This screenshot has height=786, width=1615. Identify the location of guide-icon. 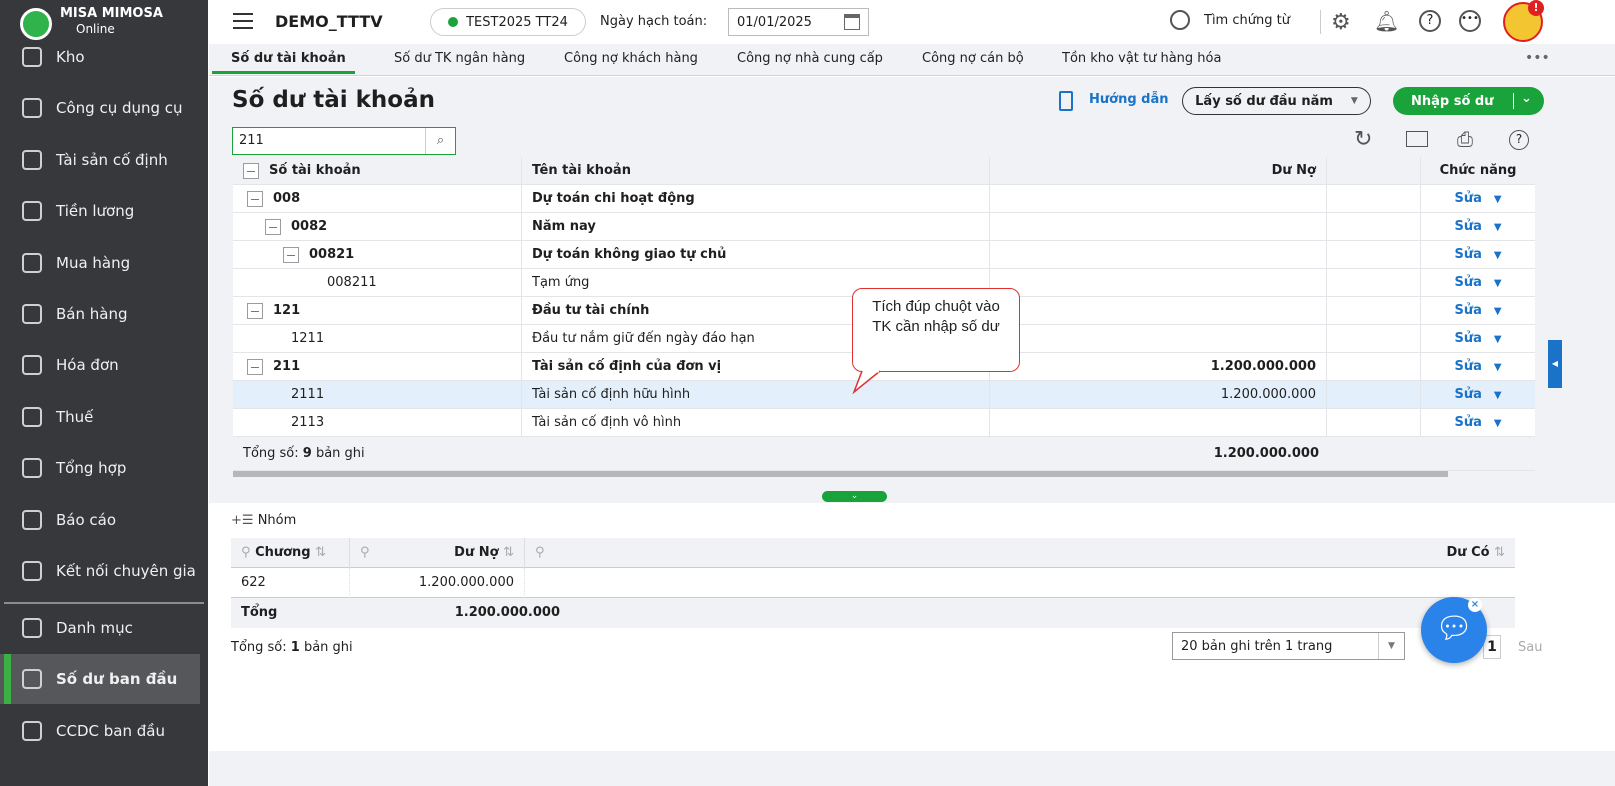
(1066, 101).